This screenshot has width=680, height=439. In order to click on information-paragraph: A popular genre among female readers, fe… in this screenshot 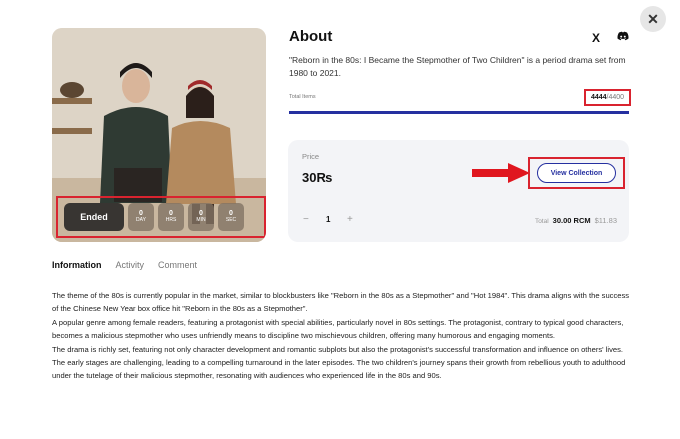, I will do `click(338, 329)`.